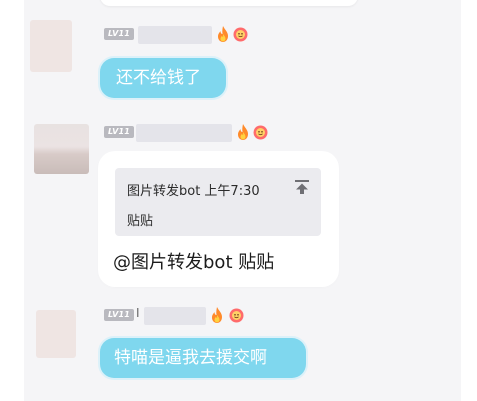 This screenshot has height=401, width=477. Describe the element at coordinates (302, 187) in the screenshot. I see `jump-to-message-icon` at that location.